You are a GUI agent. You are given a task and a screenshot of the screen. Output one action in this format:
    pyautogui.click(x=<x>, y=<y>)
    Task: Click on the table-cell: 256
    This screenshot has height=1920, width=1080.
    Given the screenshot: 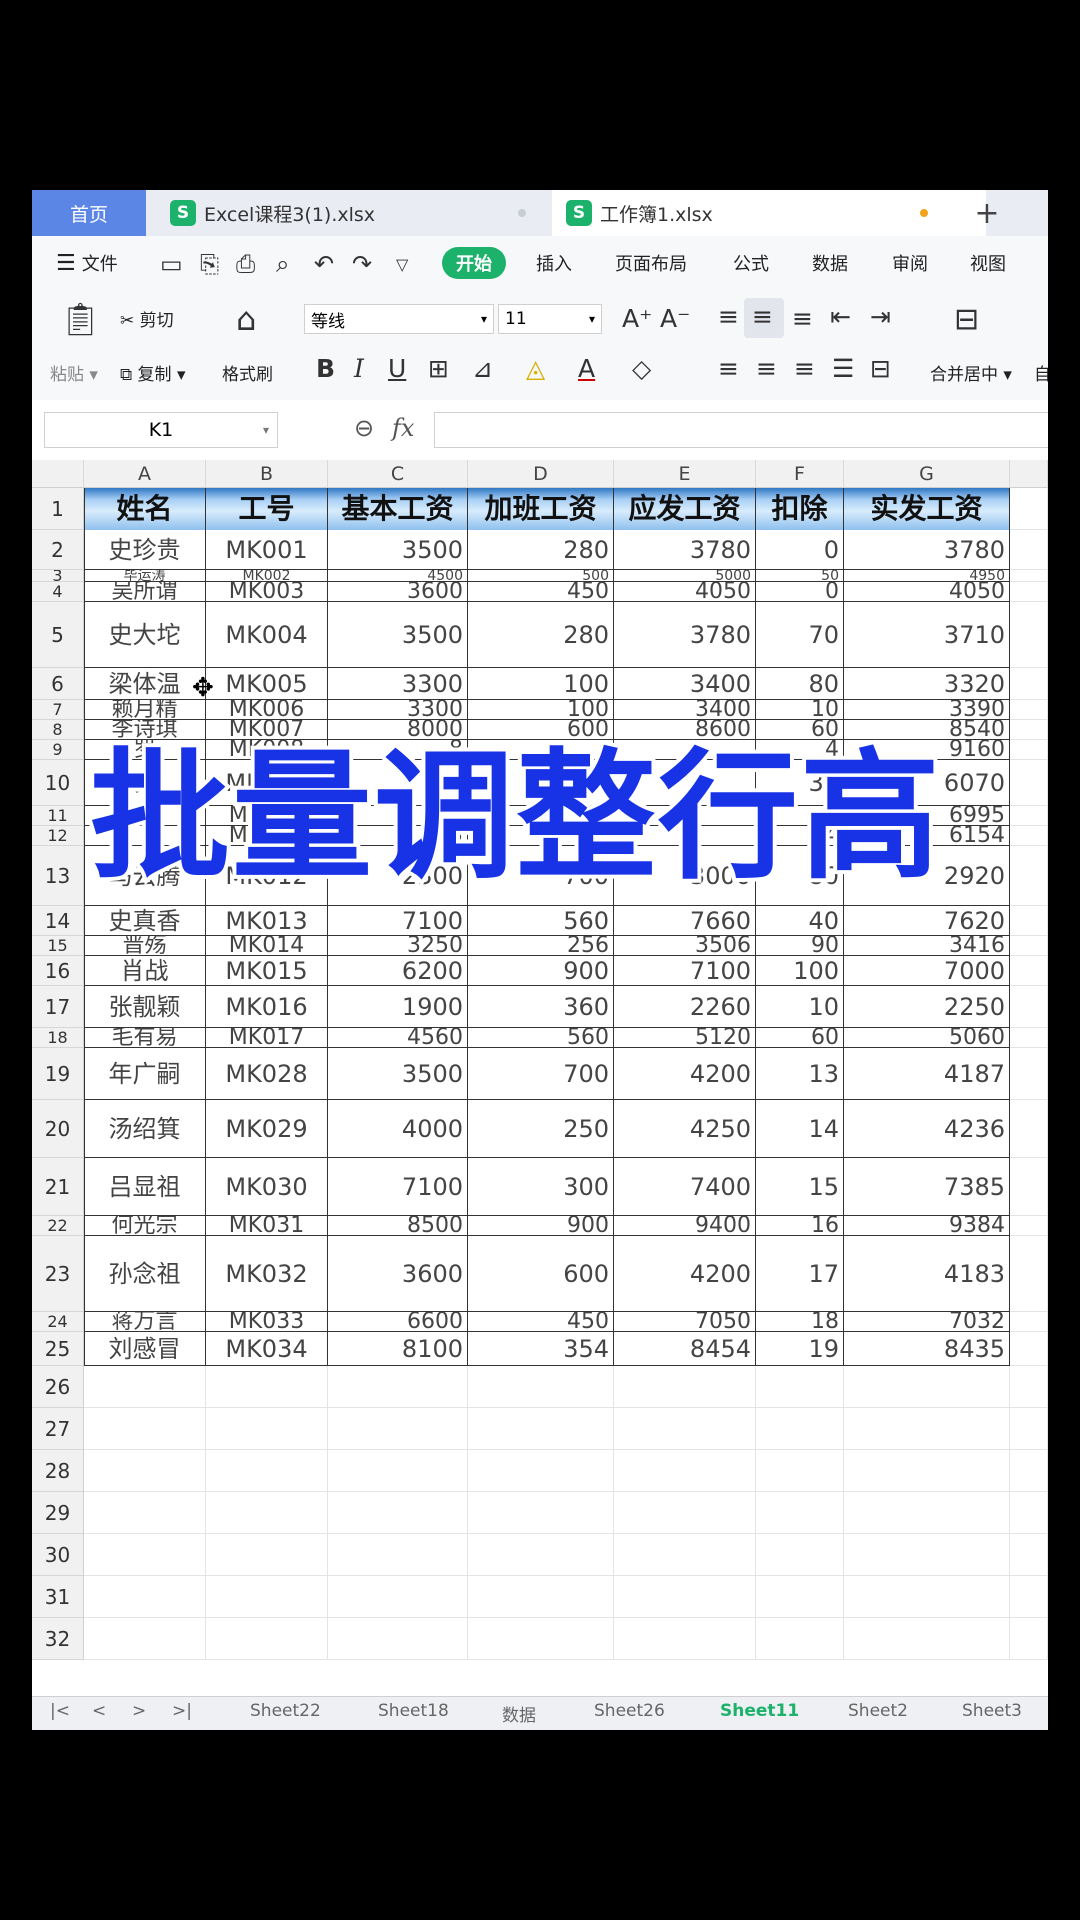 What is the action you would take?
    pyautogui.click(x=541, y=946)
    